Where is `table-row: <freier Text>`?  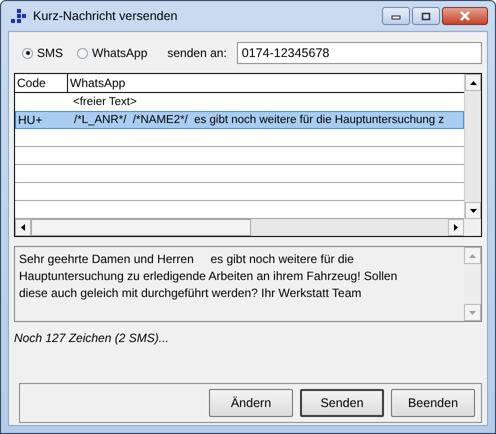
table-row: <freier Text> is located at coordinates (239, 102).